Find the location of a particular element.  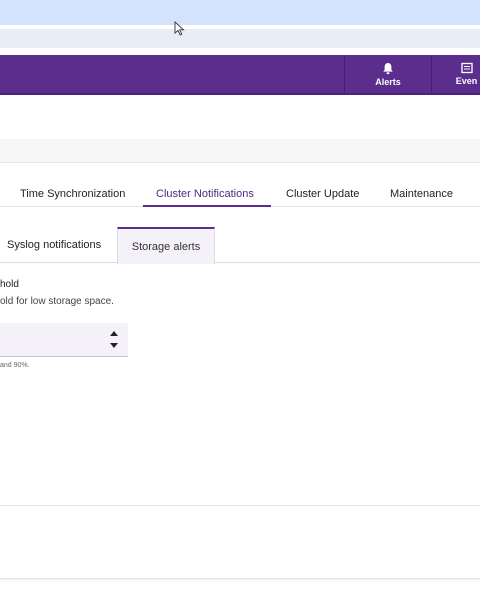

address-field is located at coordinates (240, 38).